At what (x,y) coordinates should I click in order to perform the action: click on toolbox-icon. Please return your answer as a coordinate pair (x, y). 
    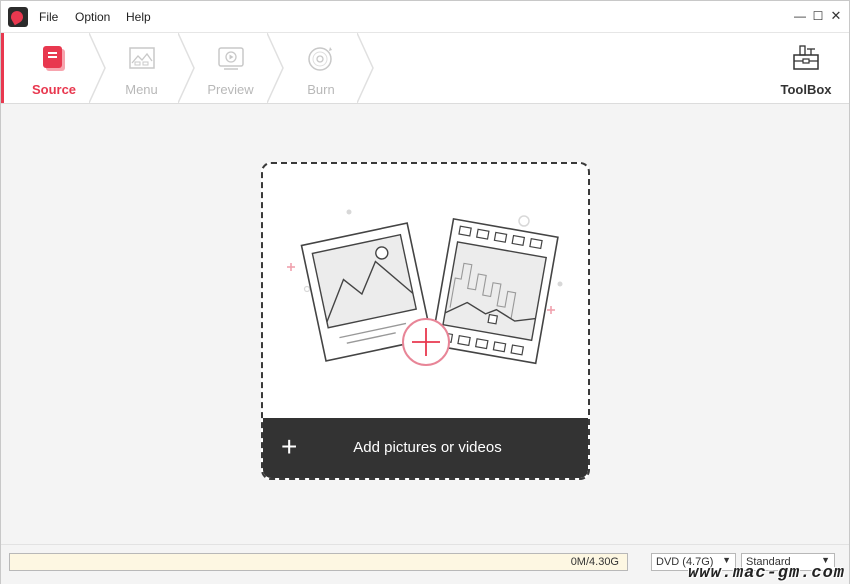
    Looking at the image, I should click on (806, 57).